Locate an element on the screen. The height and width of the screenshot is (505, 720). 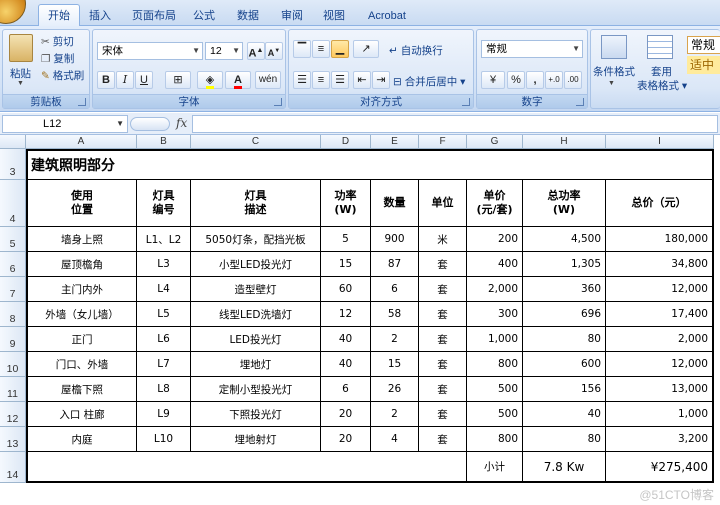
column-header-g: G is located at coordinates (495, 142).